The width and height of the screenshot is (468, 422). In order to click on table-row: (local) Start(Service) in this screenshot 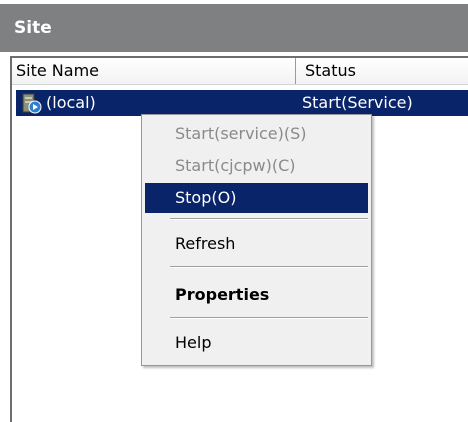, I will do `click(242, 103)`.